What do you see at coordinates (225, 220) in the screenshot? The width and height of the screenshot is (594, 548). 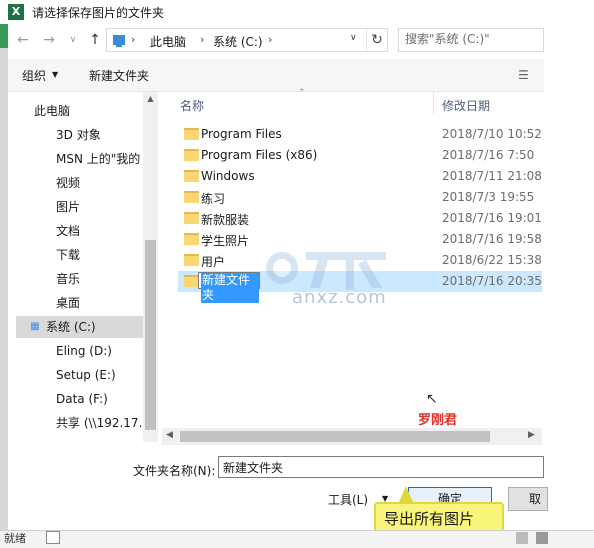 I see `file-name: 新款服装` at bounding box center [225, 220].